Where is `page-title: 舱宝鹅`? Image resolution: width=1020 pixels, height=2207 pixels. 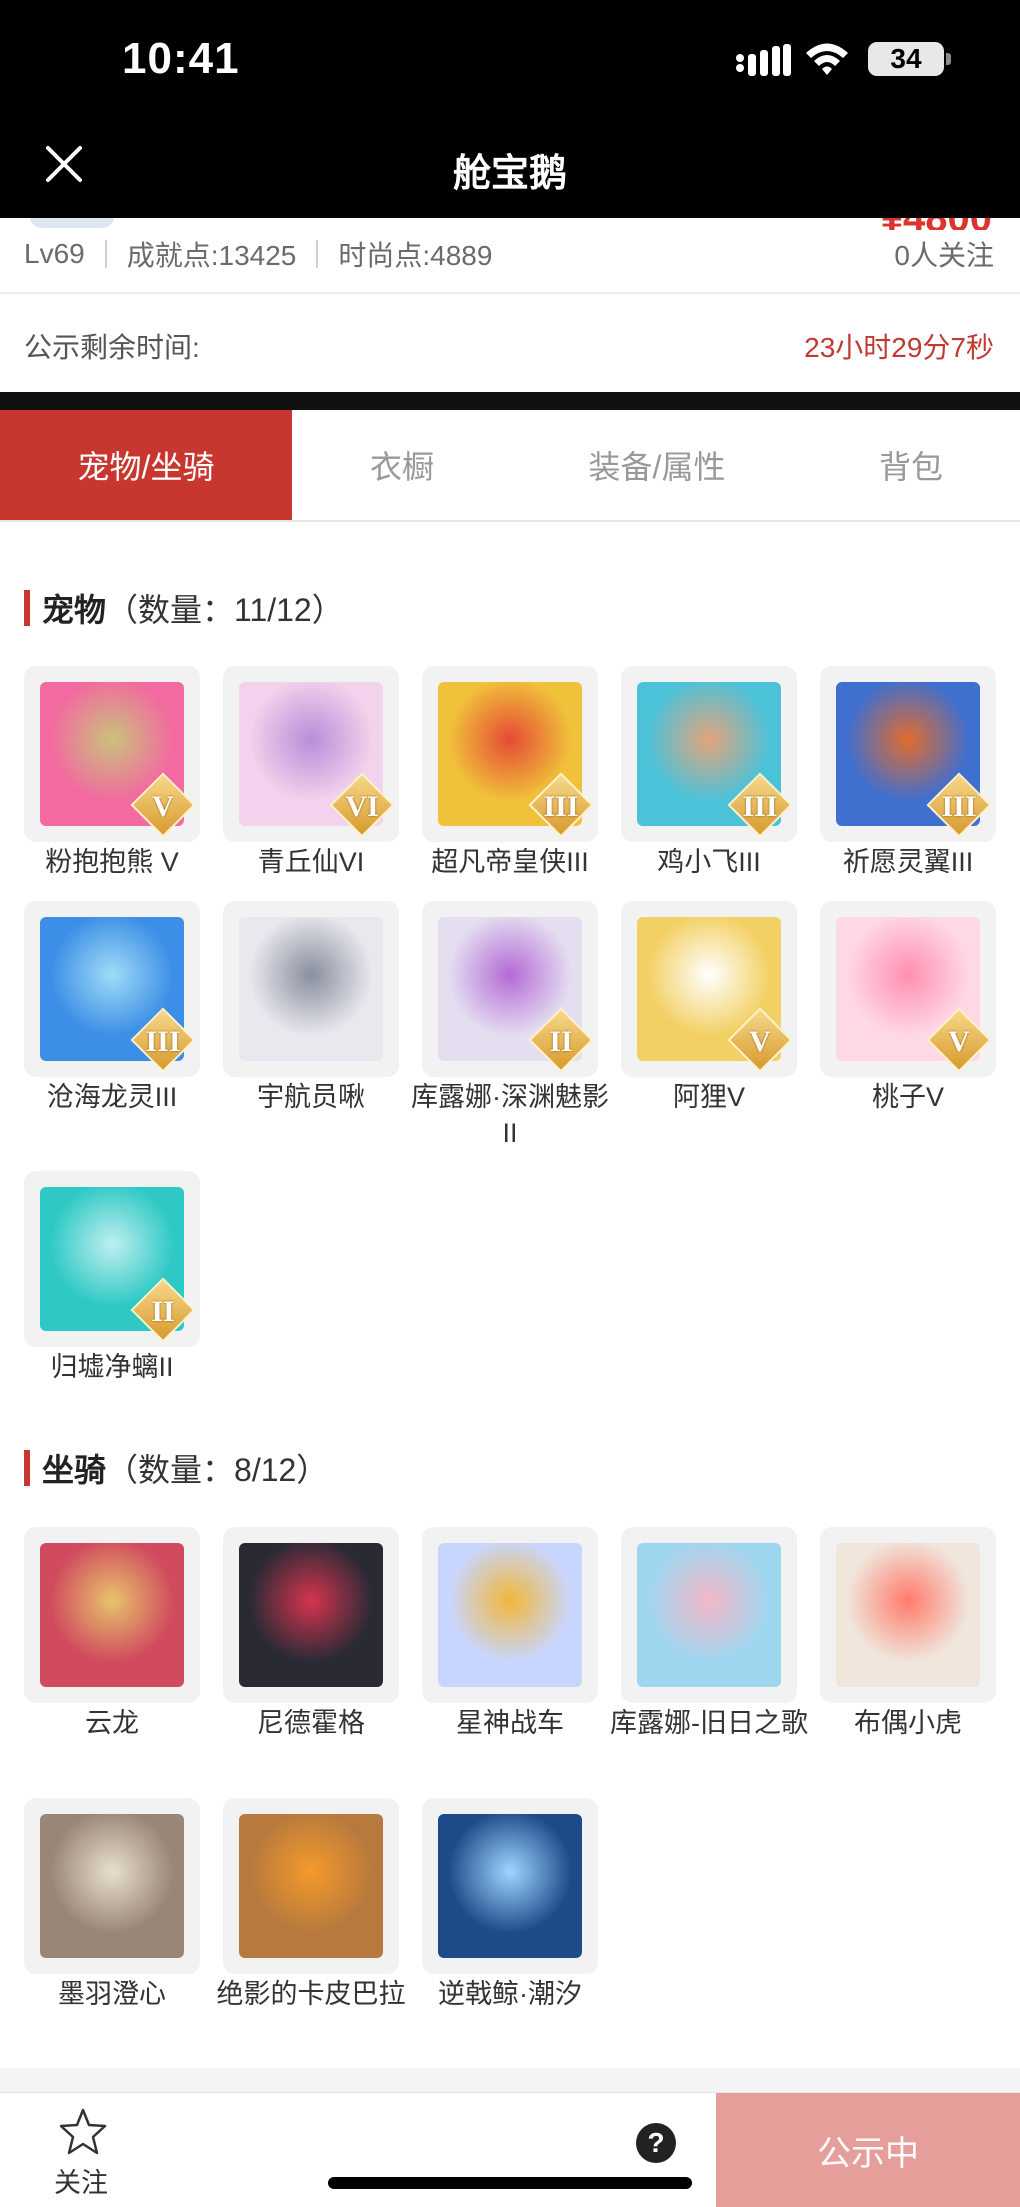
page-title: 舱宝鹅 is located at coordinates (509, 174).